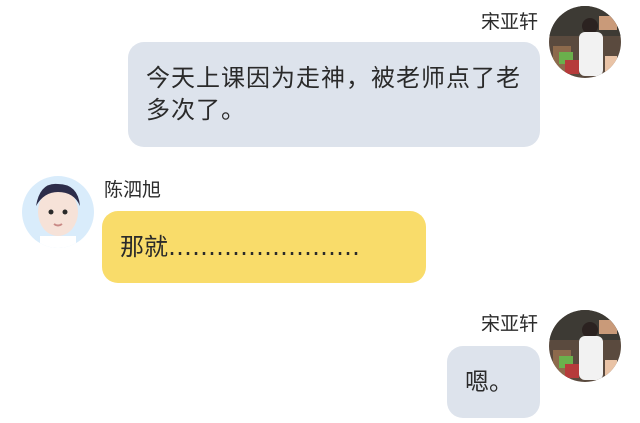 Image resolution: width=640 pixels, height=423 pixels. What do you see at coordinates (133, 190) in the screenshot?
I see `sender-name: 陈泗旭` at bounding box center [133, 190].